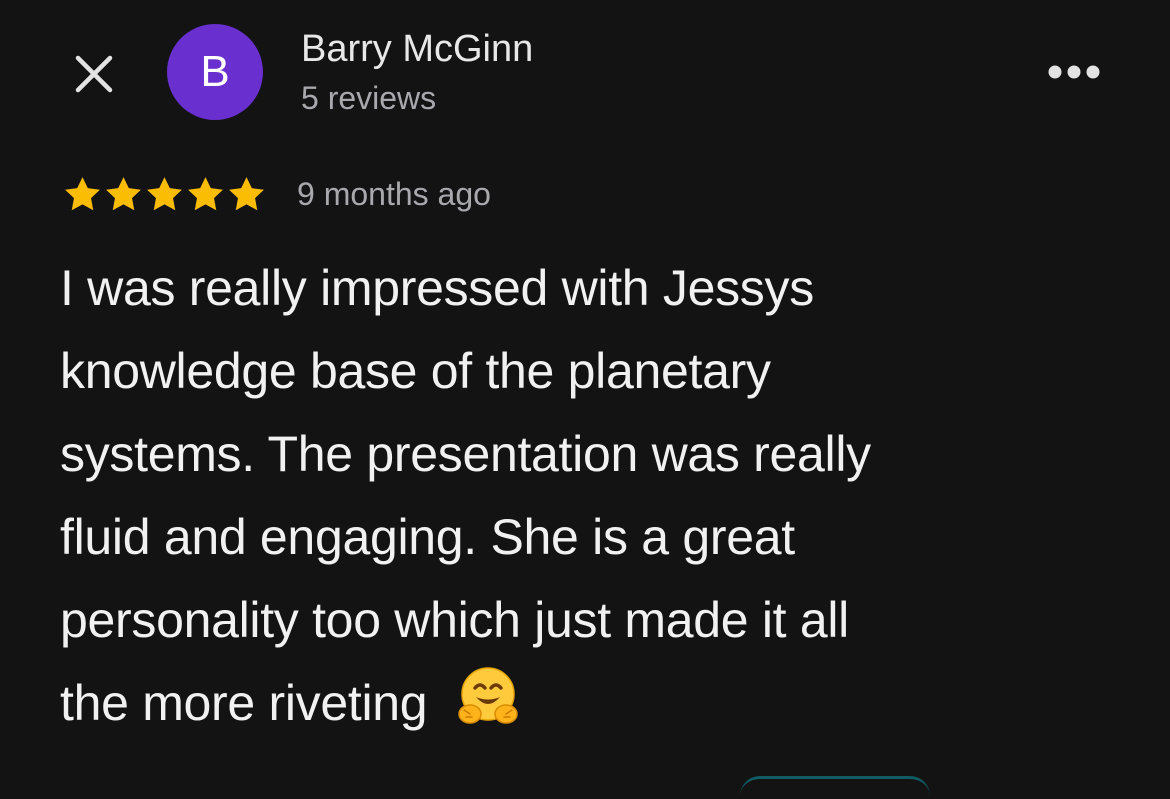 The height and width of the screenshot is (799, 1170). Describe the element at coordinates (415, 371) in the screenshot. I see `review-text-line: knowledge base of the planetary` at that location.